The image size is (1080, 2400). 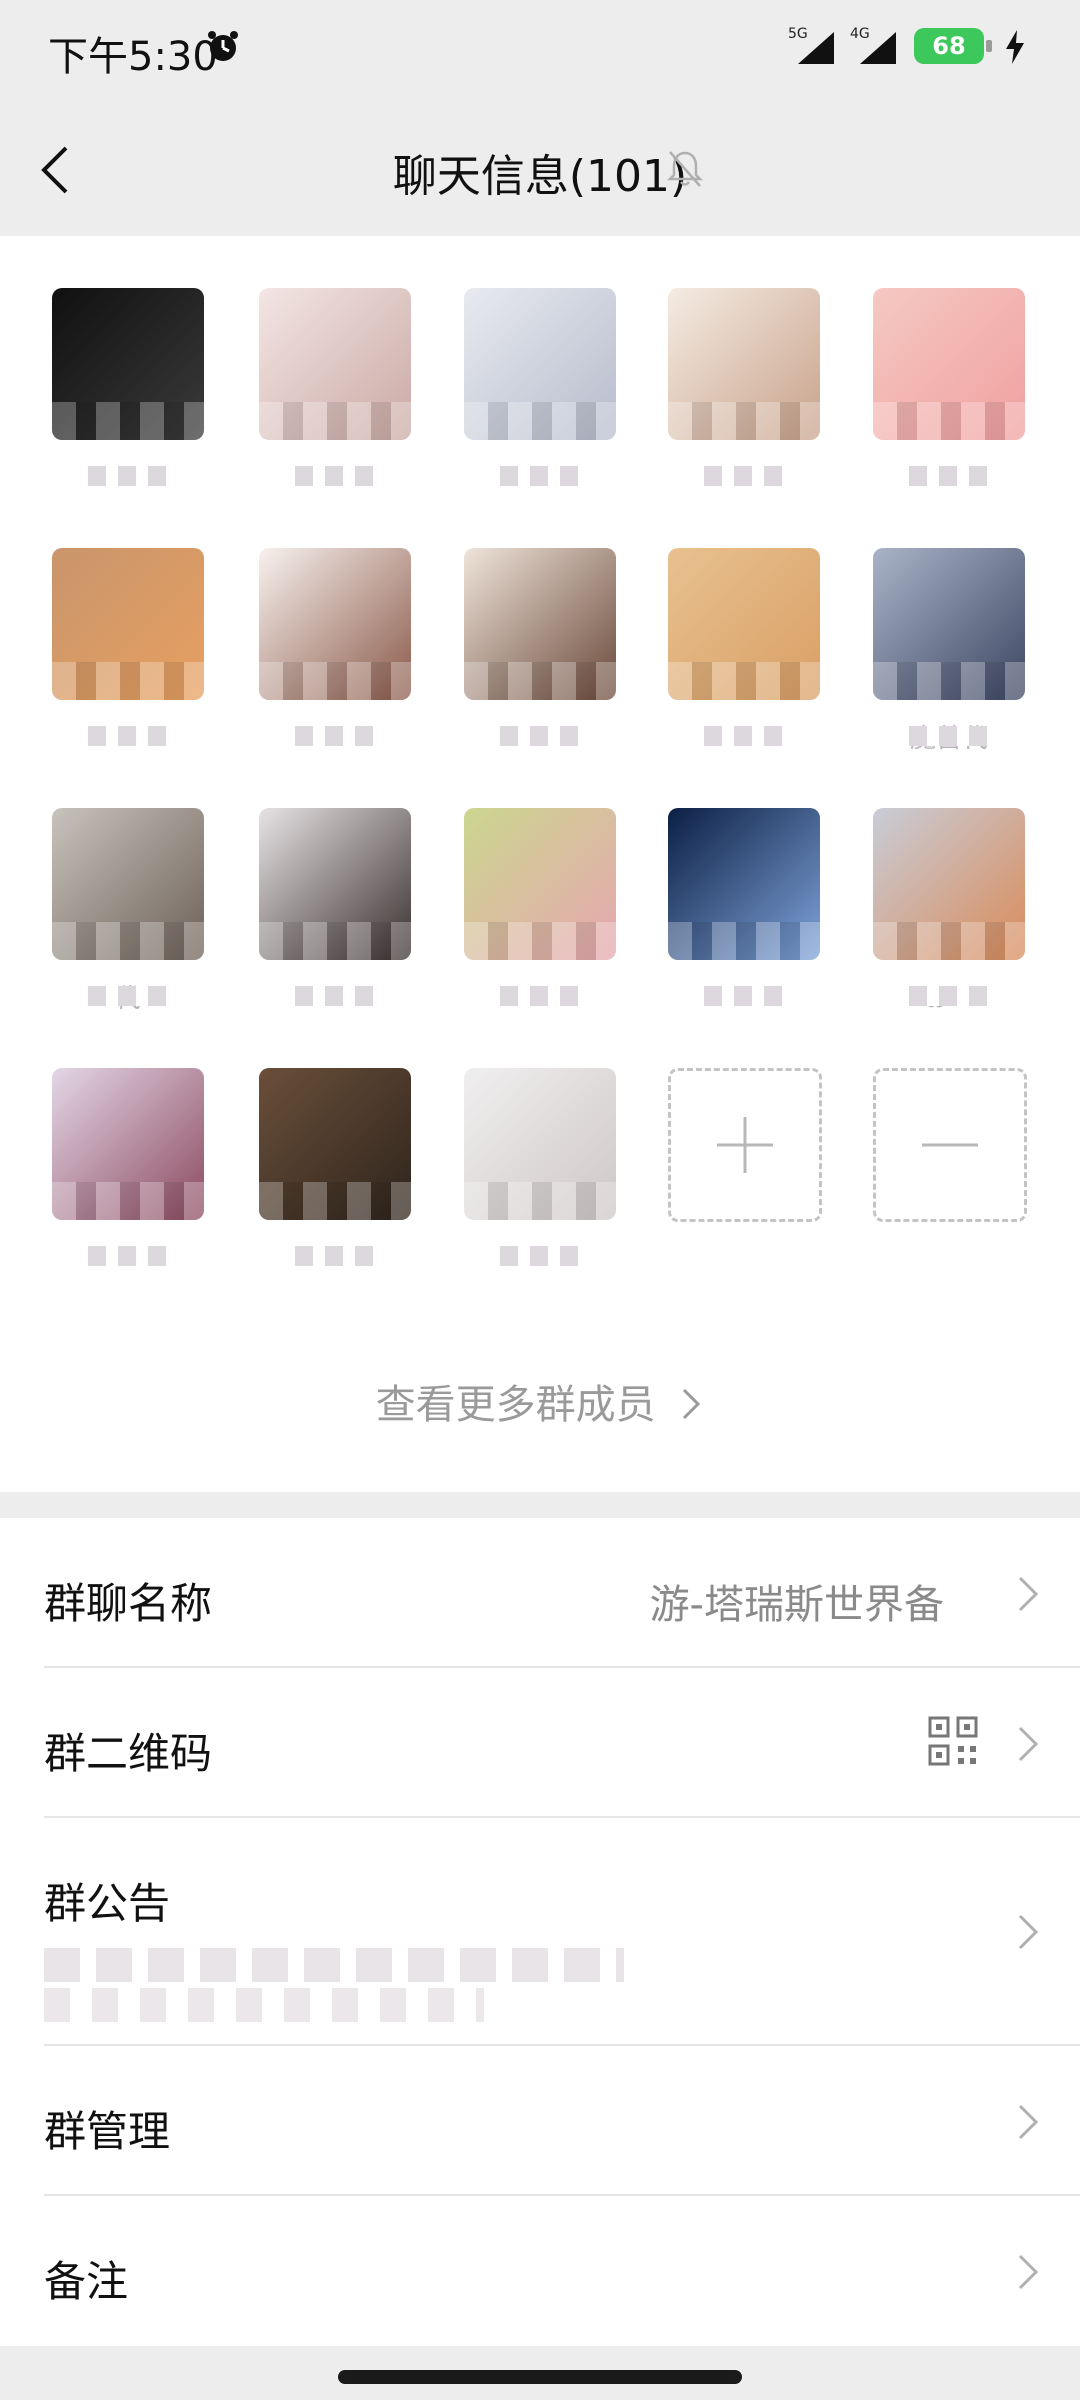 I want to click on plus-icon, so click(x=745, y=1145).